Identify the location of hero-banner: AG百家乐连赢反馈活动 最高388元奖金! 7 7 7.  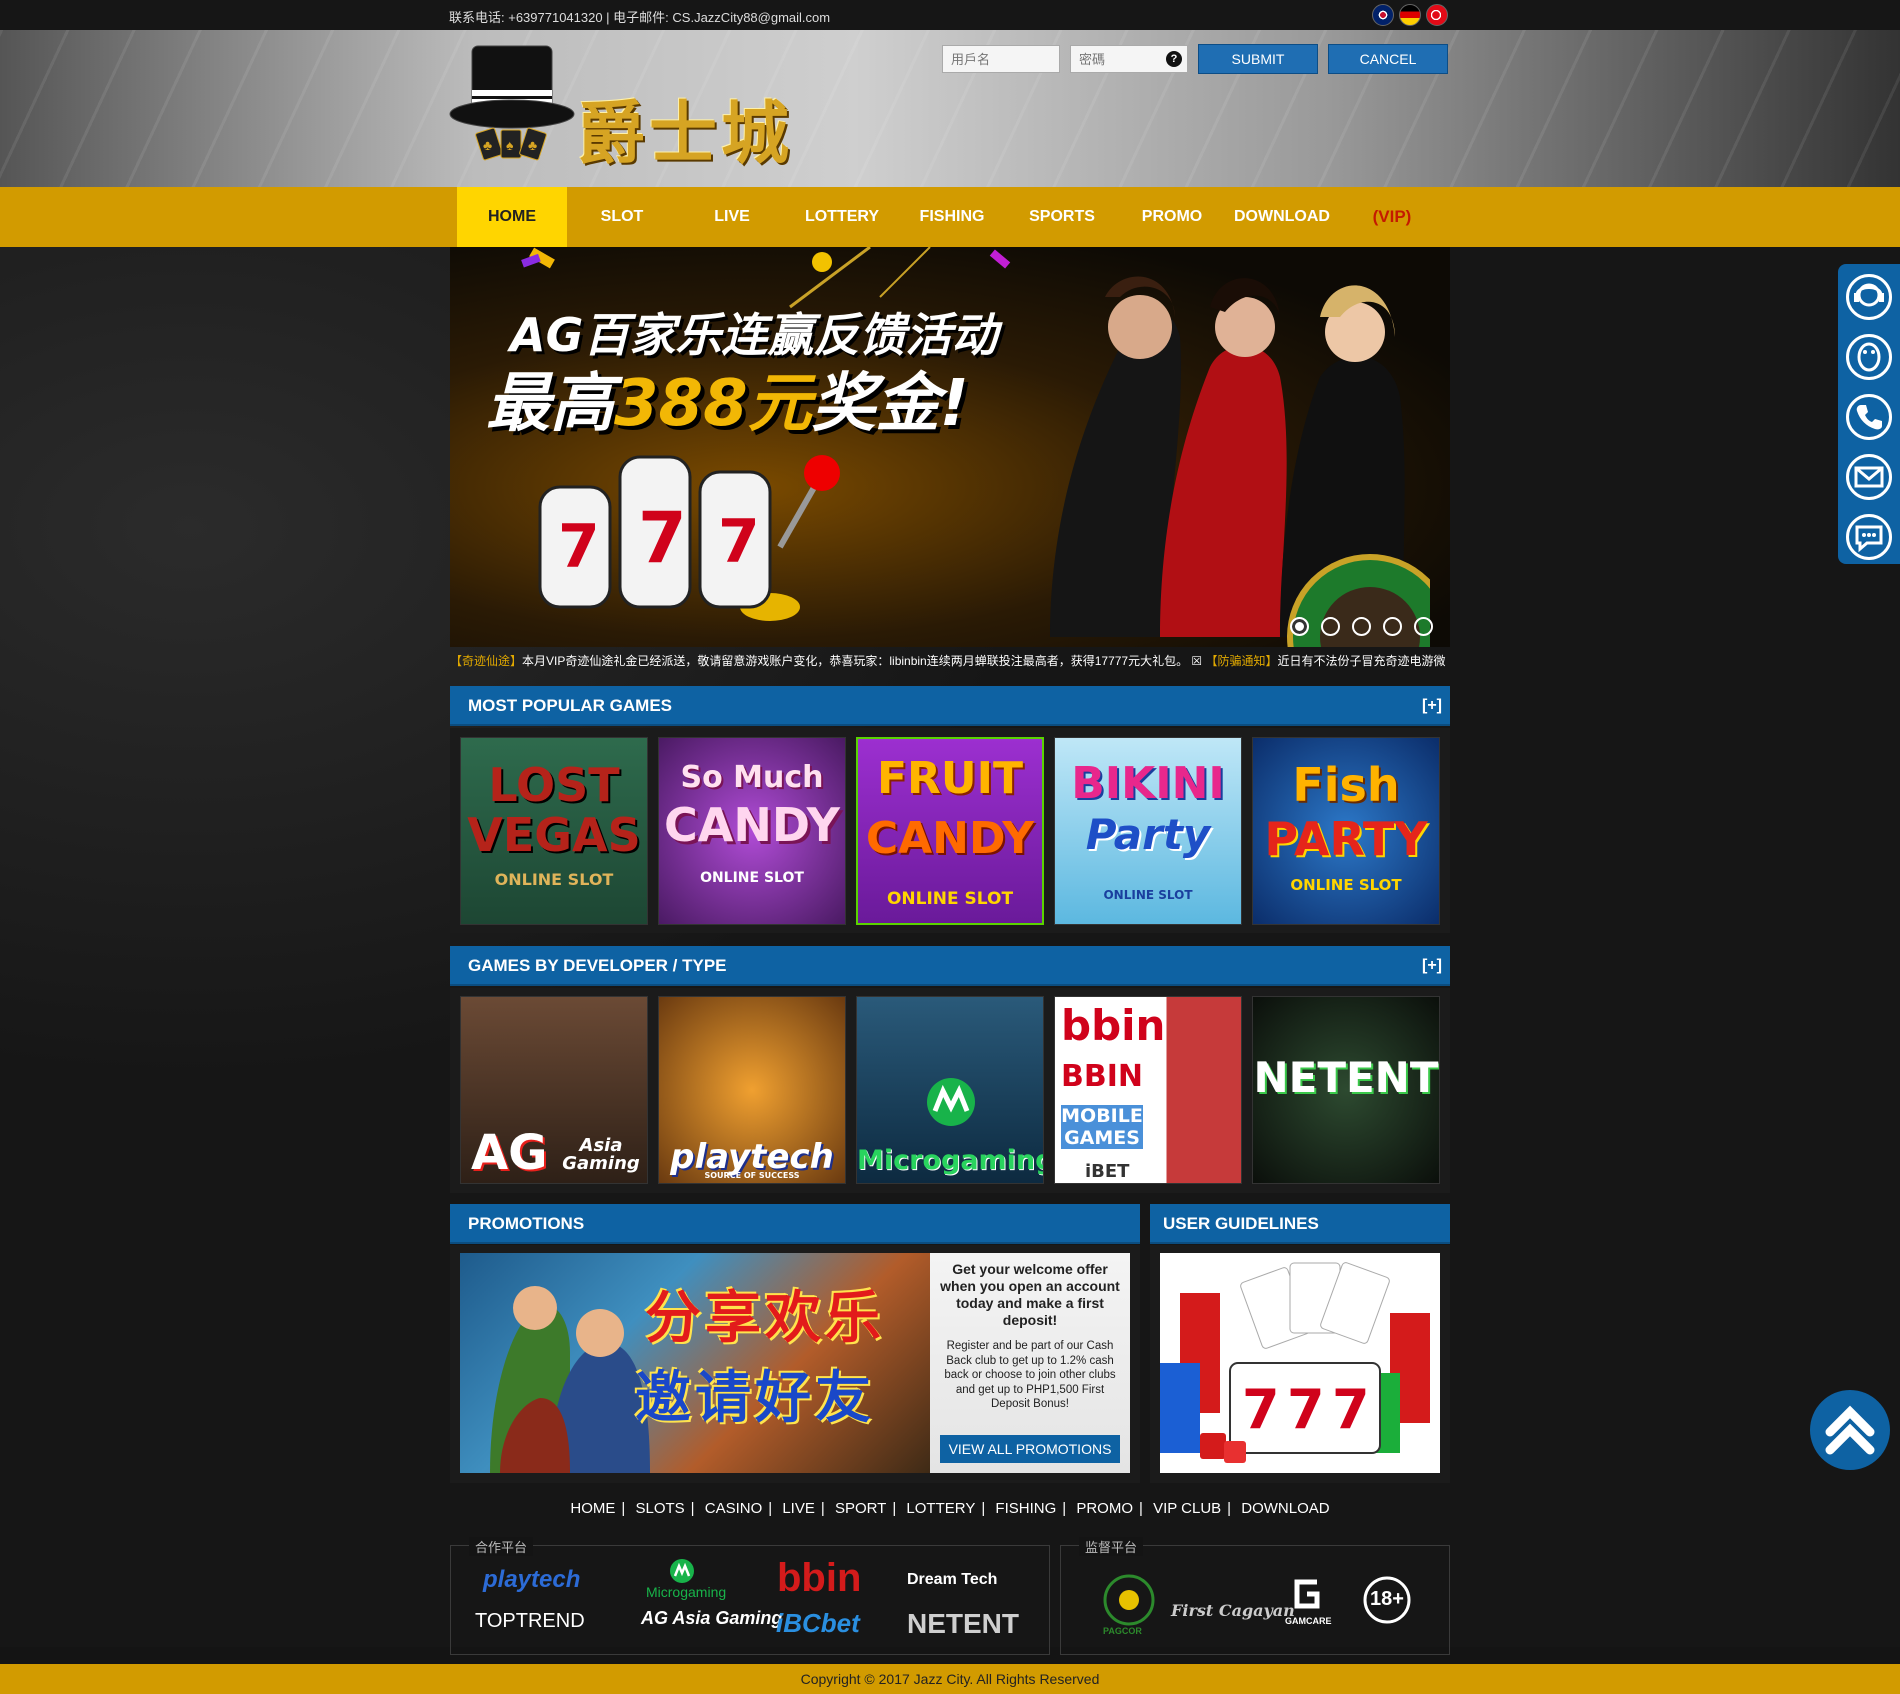
(950, 447).